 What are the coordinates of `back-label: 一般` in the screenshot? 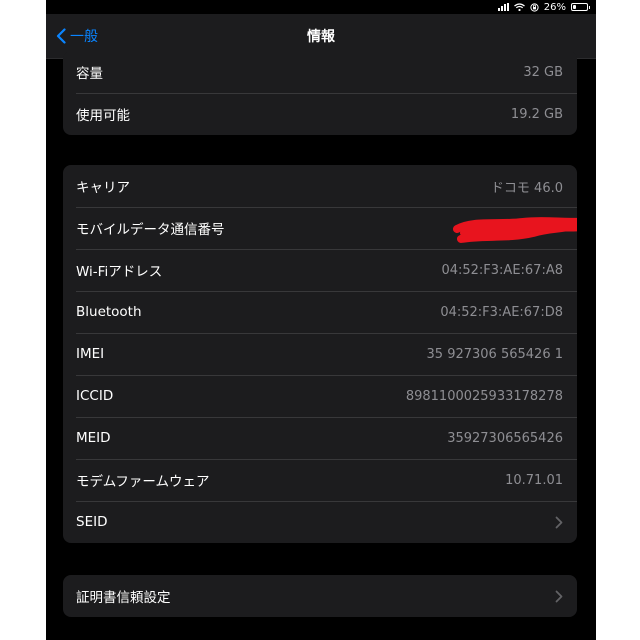 It's located at (84, 37).